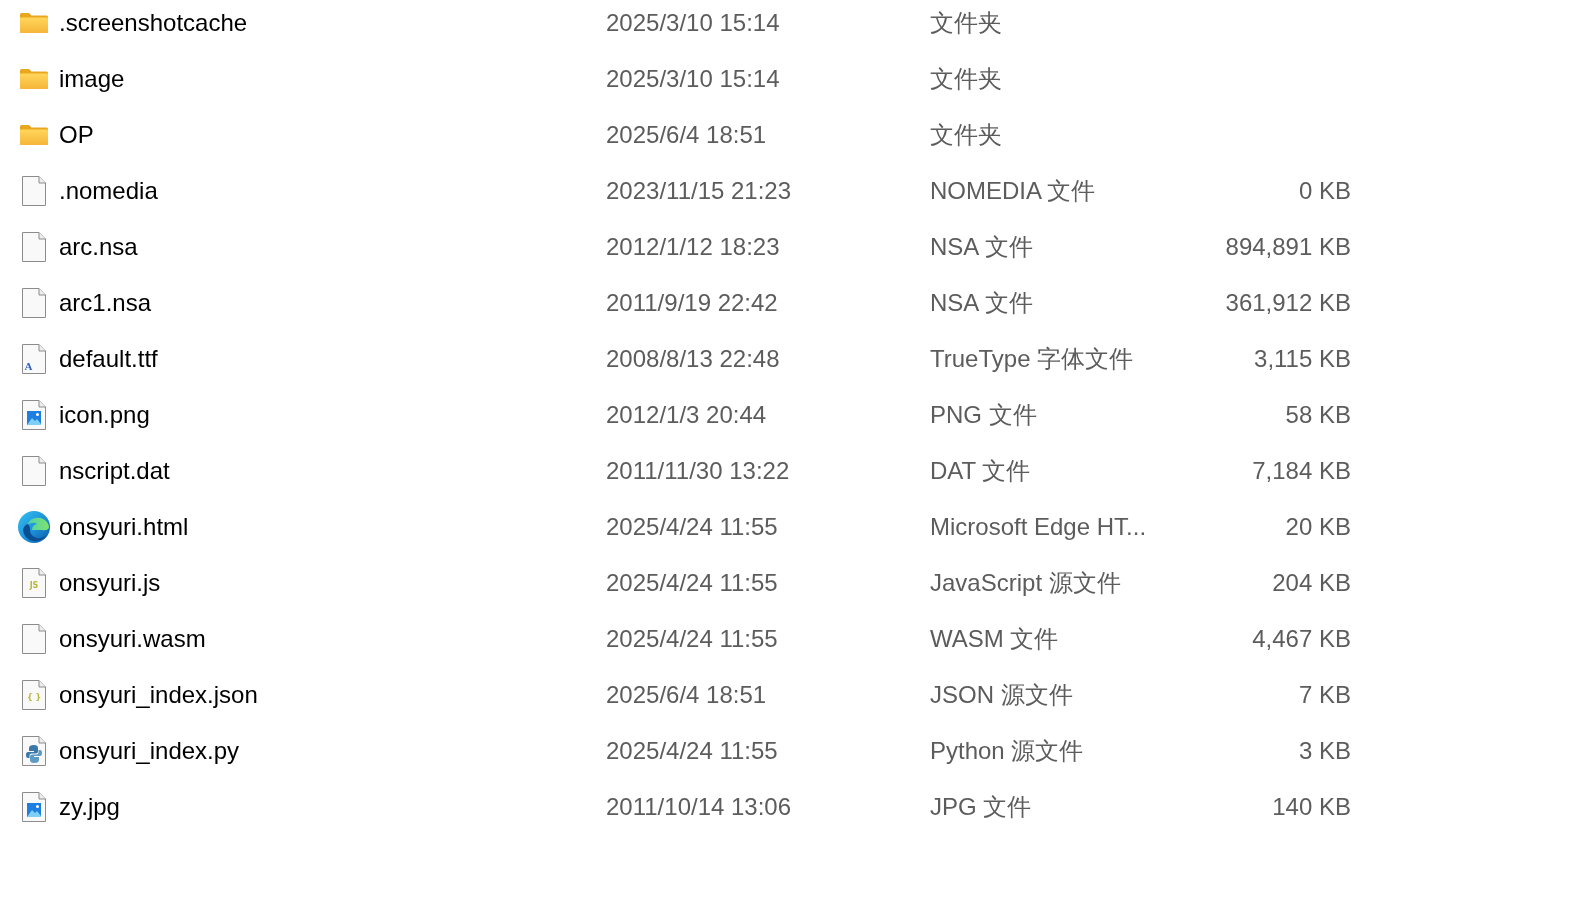 The height and width of the screenshot is (919, 1580). What do you see at coordinates (983, 415) in the screenshot?
I see `file-type: PNG 文件` at bounding box center [983, 415].